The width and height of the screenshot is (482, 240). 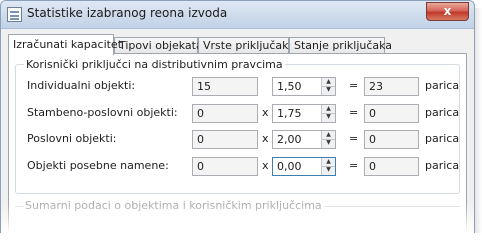 What do you see at coordinates (127, 13) in the screenshot?
I see `window-title: Statistike izabranog reona izvoda` at bounding box center [127, 13].